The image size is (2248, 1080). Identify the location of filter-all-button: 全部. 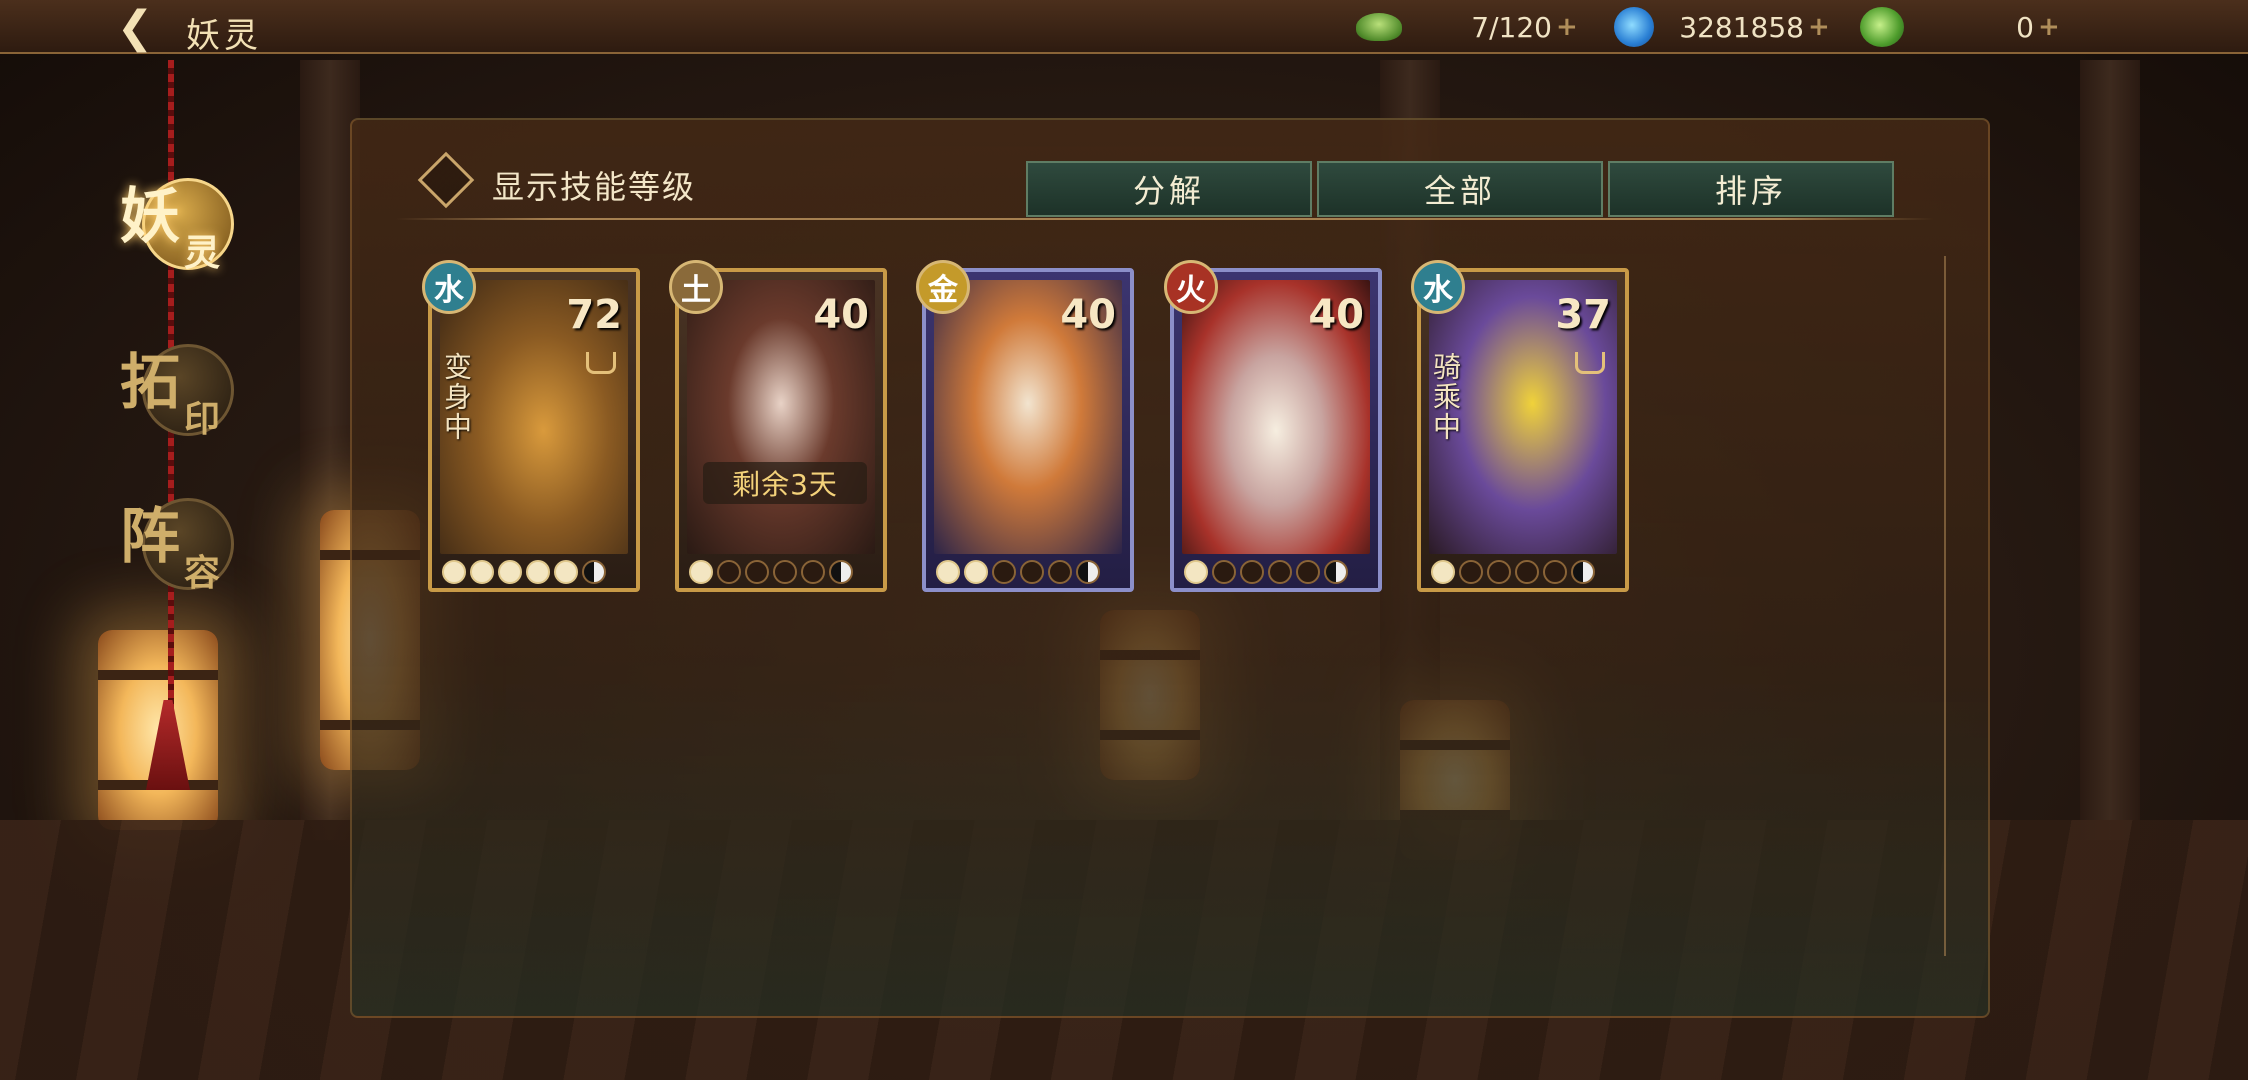
(1460, 189).